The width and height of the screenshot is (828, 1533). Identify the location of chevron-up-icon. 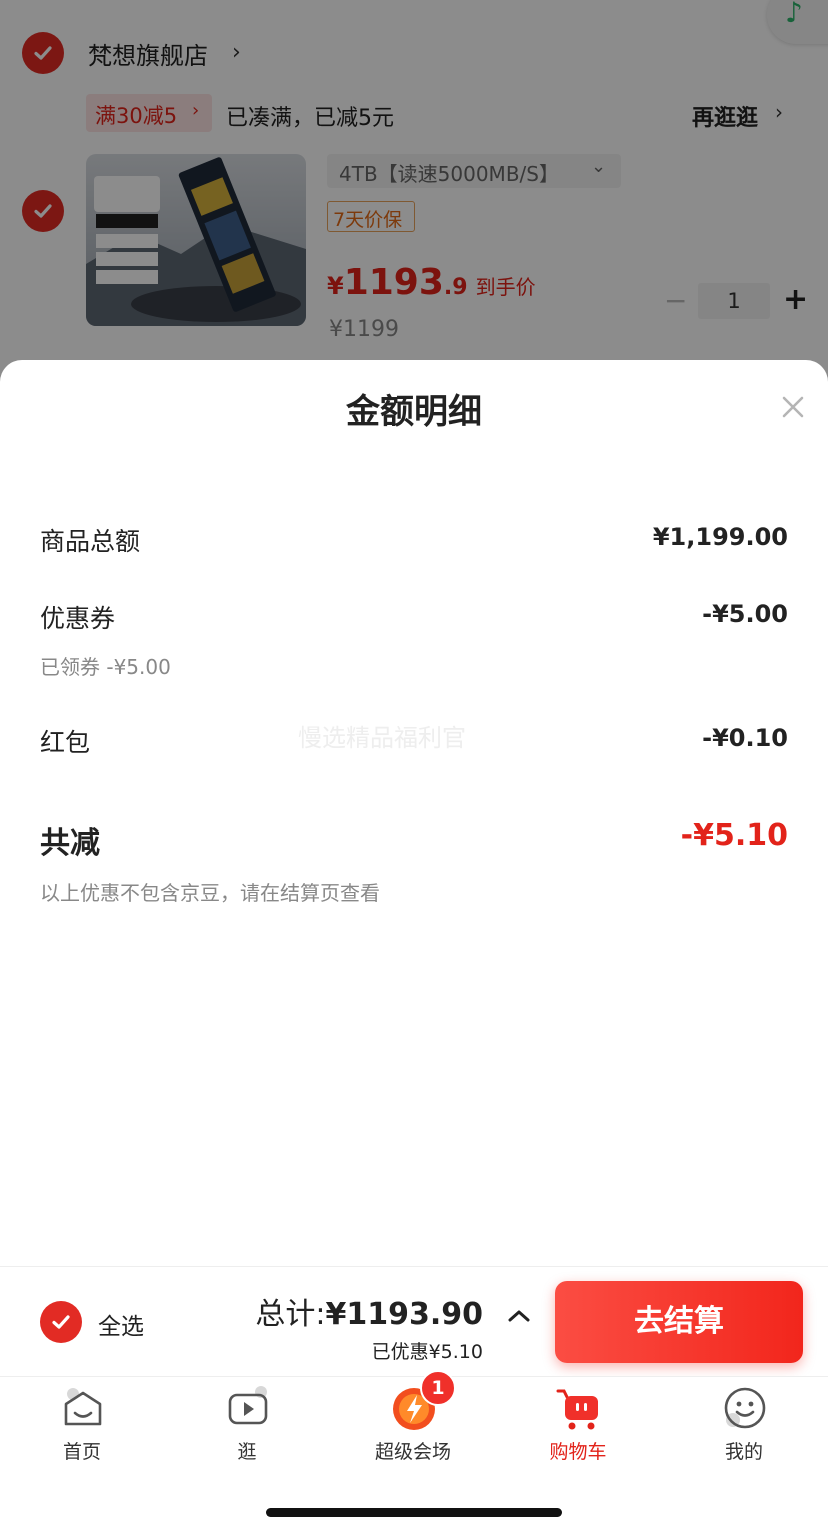
(519, 1316).